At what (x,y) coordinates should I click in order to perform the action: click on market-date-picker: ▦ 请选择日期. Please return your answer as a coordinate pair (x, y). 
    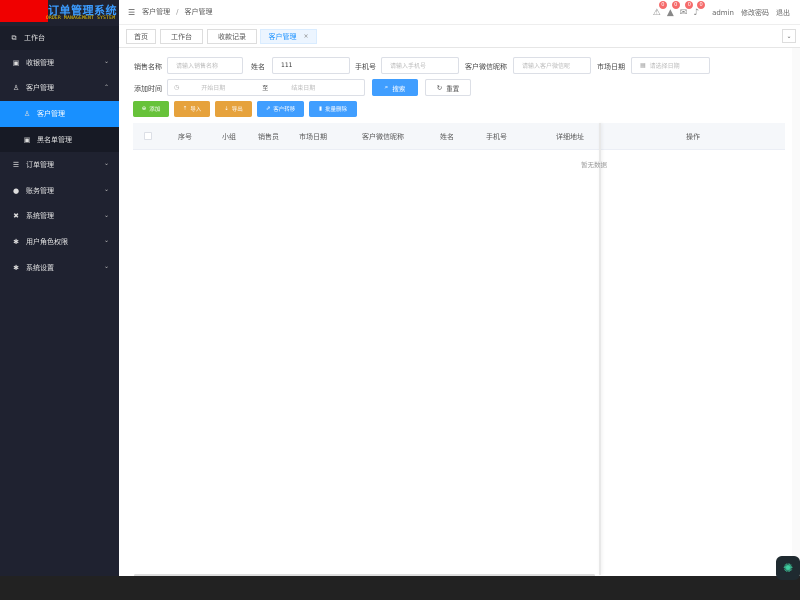
    Looking at the image, I should click on (670, 65).